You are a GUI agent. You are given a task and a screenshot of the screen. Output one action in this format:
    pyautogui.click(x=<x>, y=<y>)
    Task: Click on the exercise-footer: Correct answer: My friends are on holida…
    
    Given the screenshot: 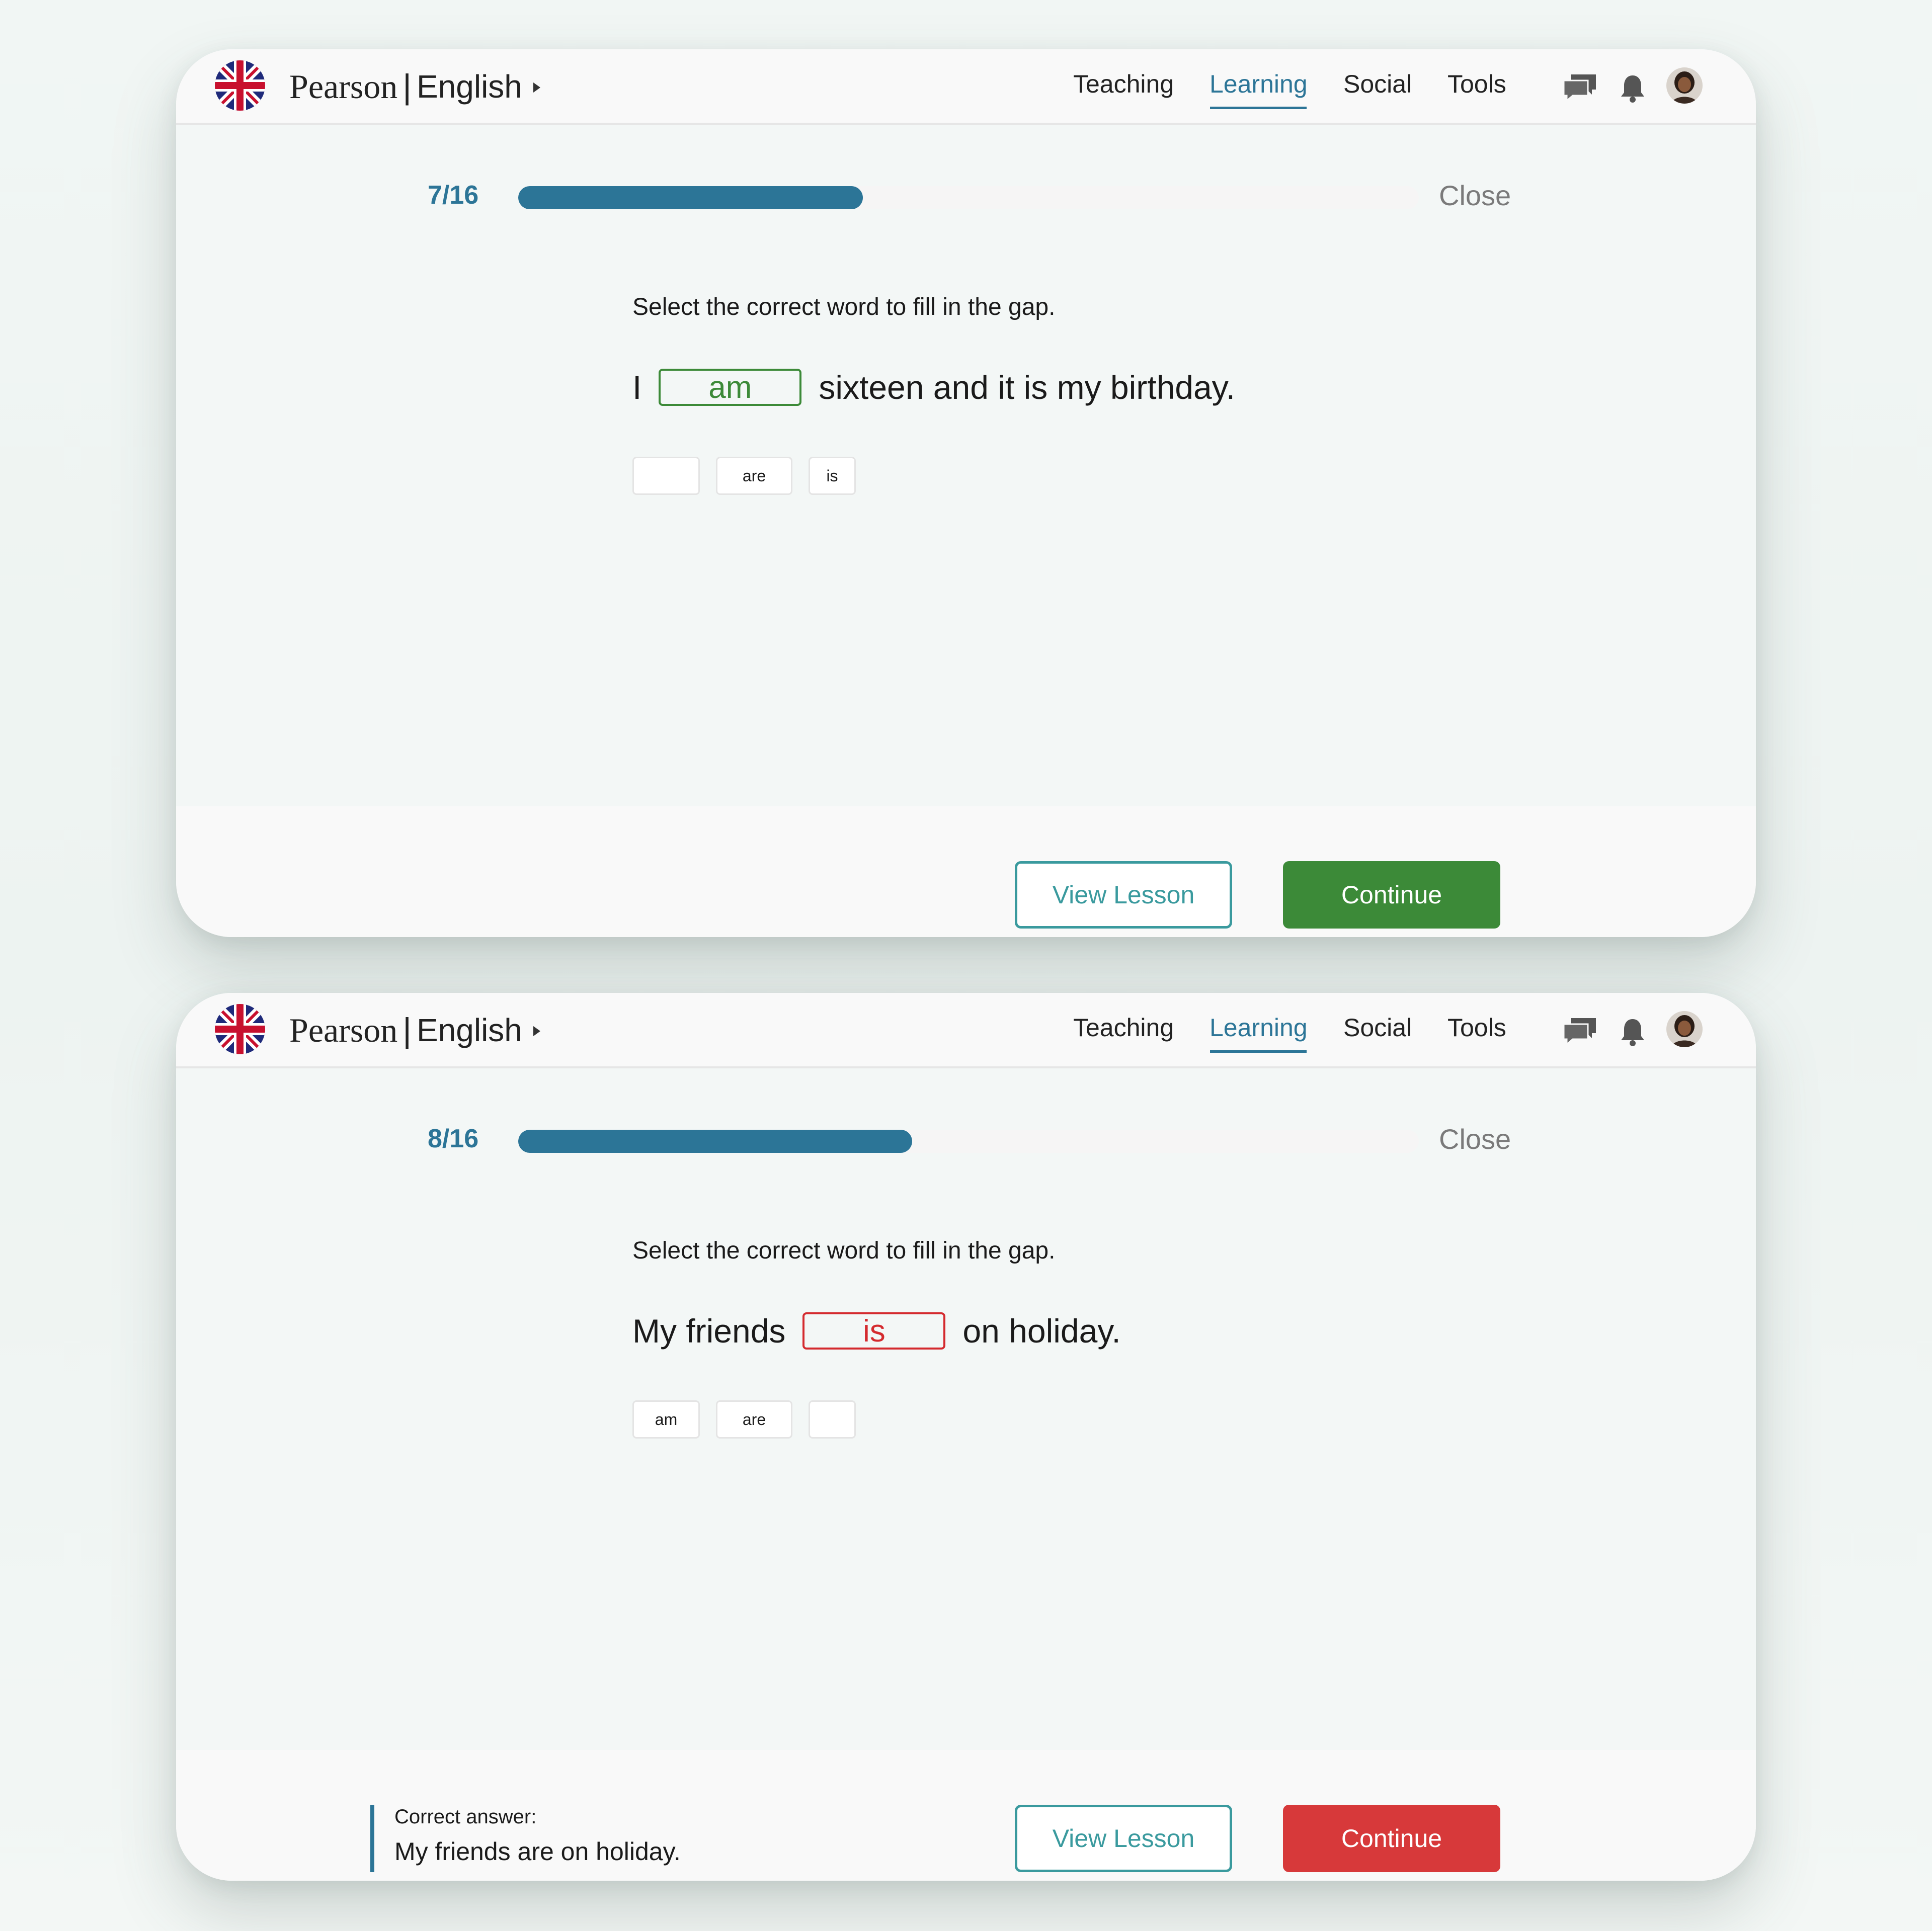 What is the action you would take?
    pyautogui.click(x=966, y=1816)
    